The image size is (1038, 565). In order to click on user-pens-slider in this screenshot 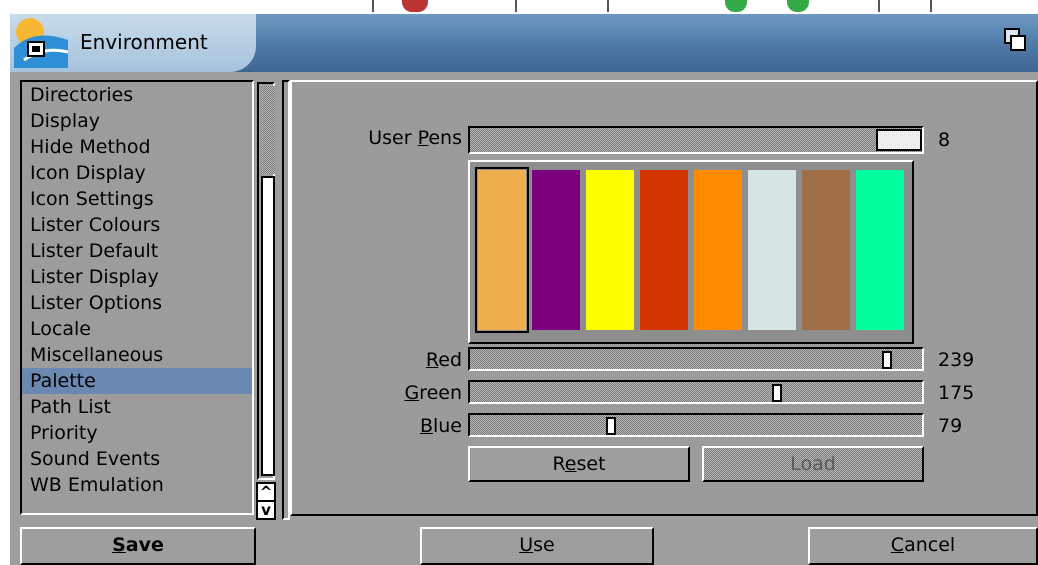, I will do `click(696, 140)`.